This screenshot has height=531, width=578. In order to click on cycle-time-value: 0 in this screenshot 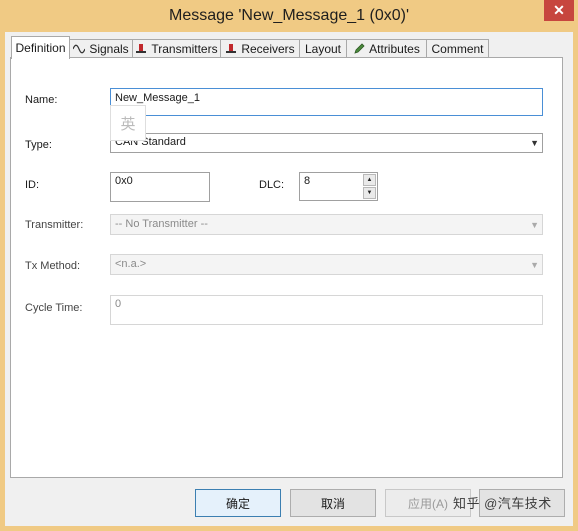, I will do `click(118, 304)`.